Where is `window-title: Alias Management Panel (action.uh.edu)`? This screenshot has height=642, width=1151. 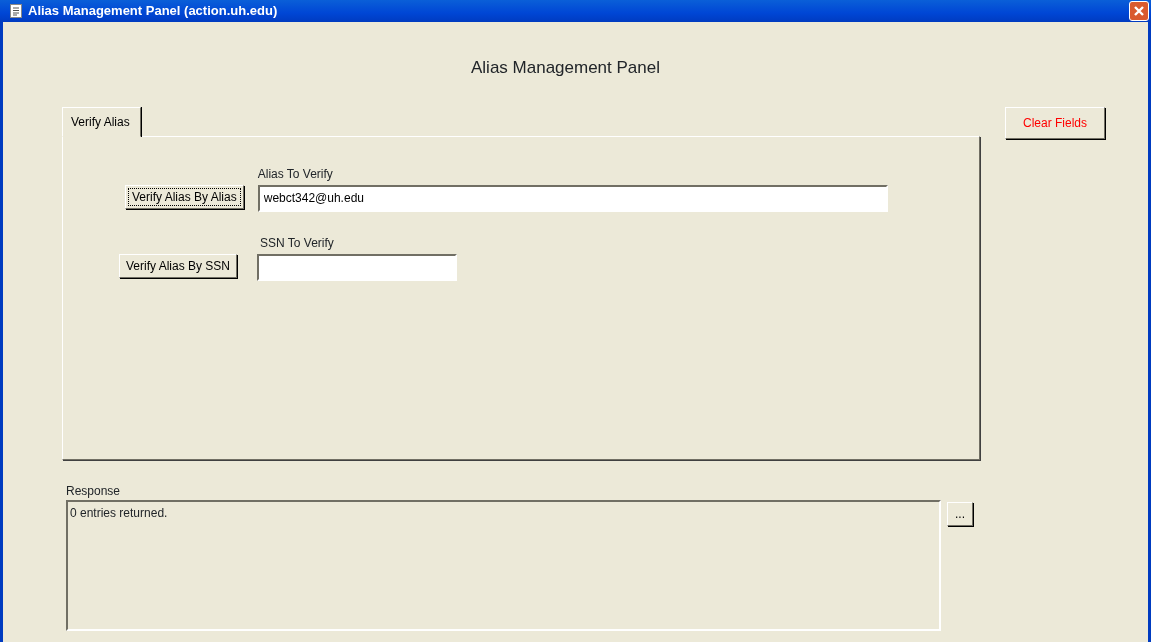
window-title: Alias Management Panel (action.uh.edu) is located at coordinates (153, 11).